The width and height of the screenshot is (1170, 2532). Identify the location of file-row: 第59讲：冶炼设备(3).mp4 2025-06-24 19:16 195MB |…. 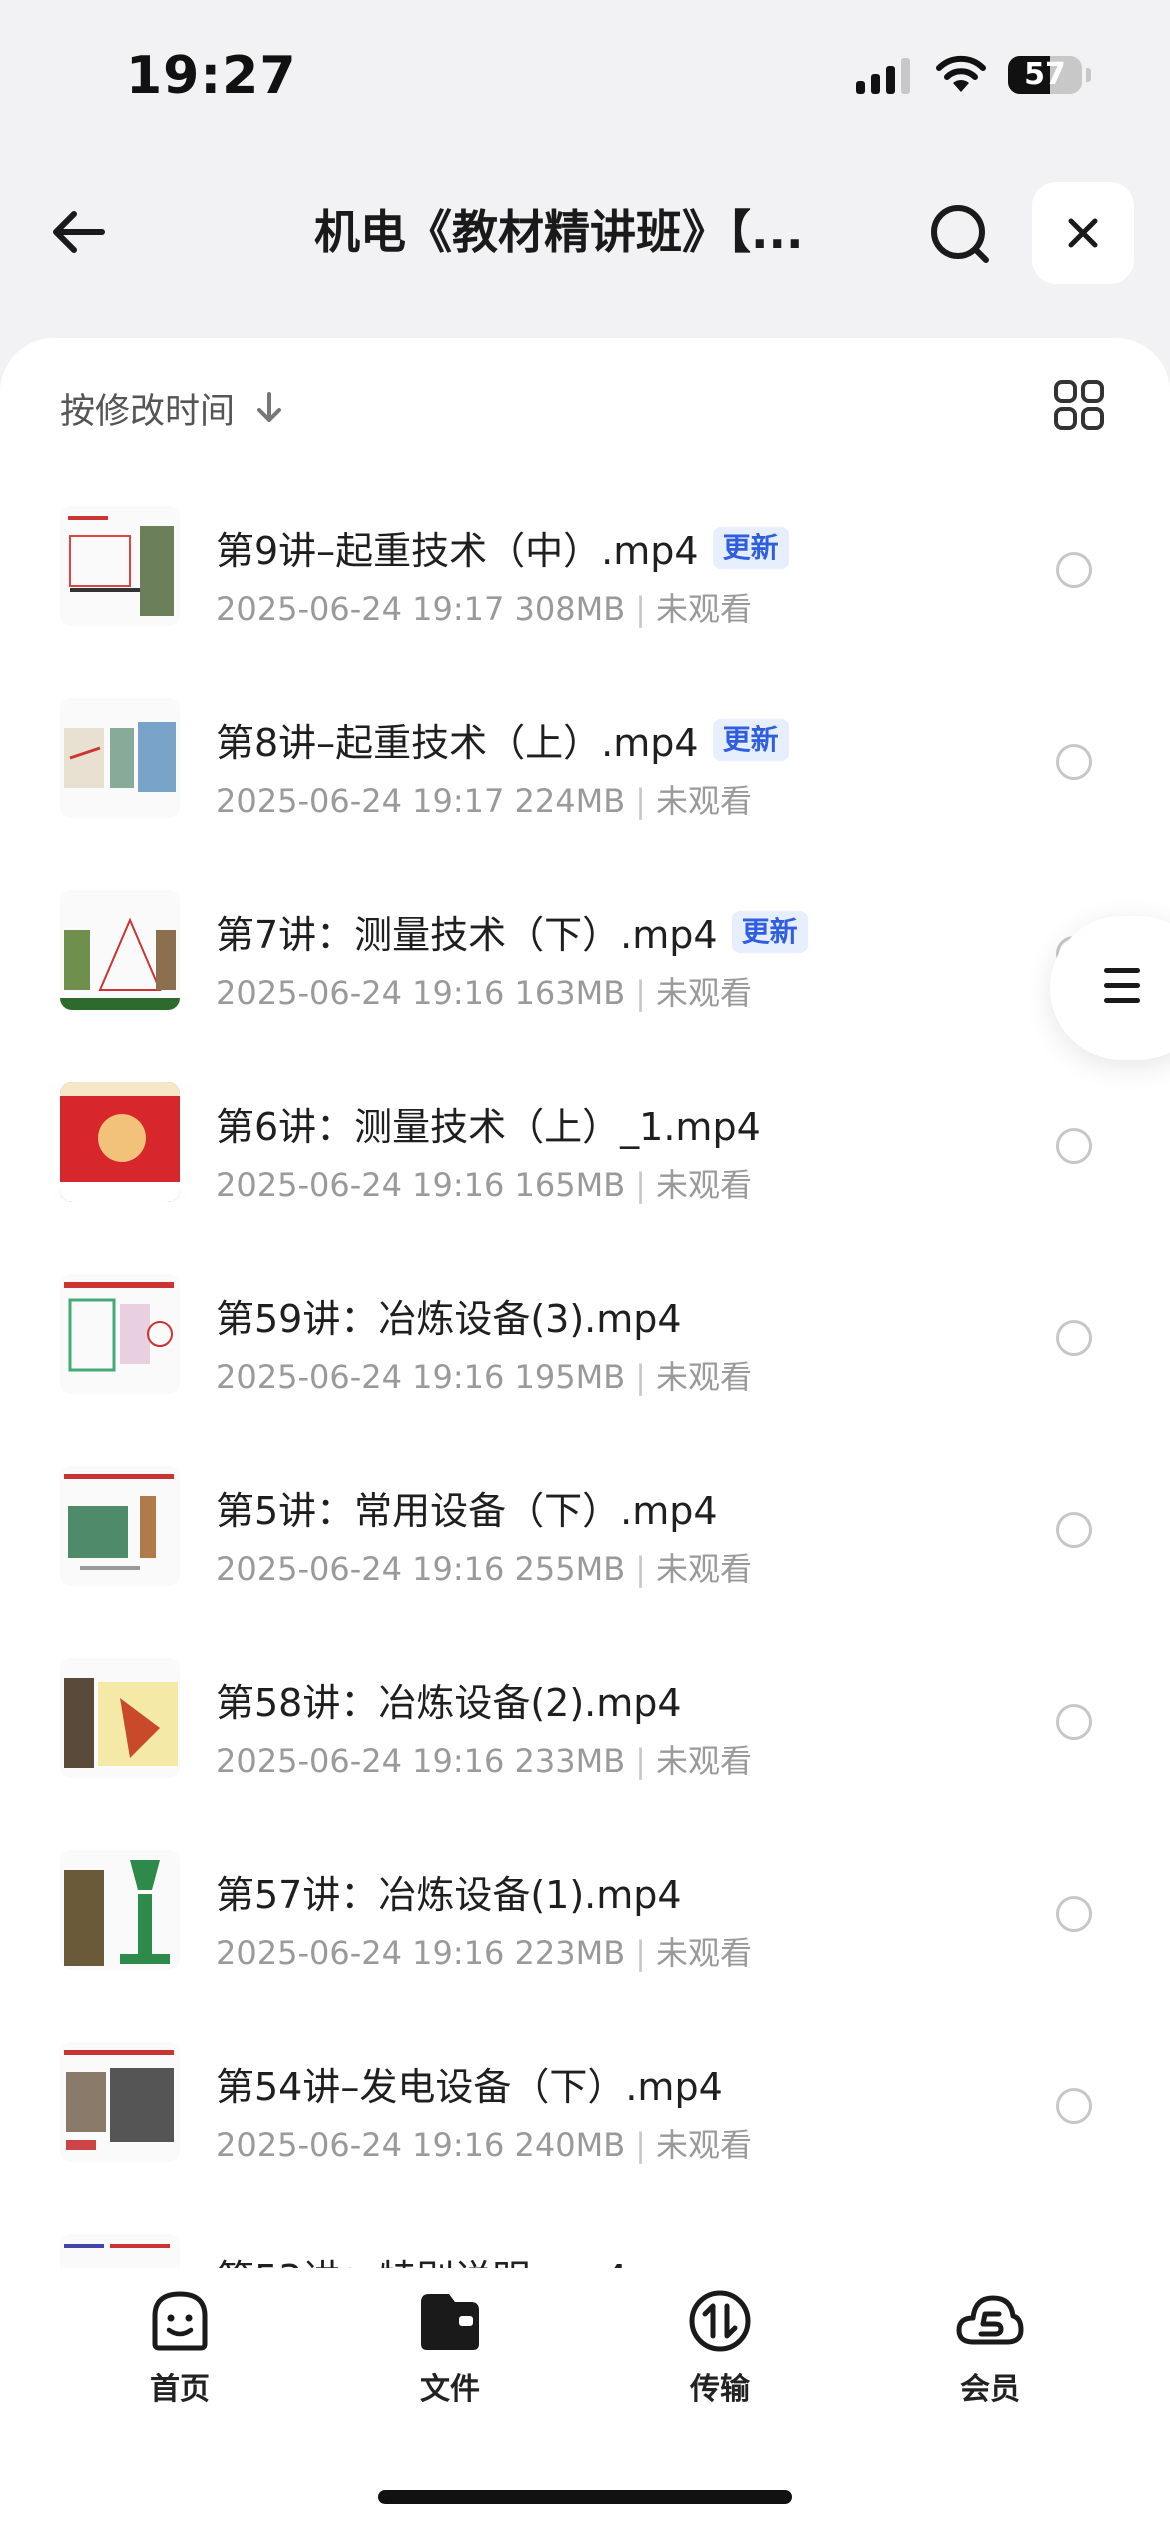
(585, 1350).